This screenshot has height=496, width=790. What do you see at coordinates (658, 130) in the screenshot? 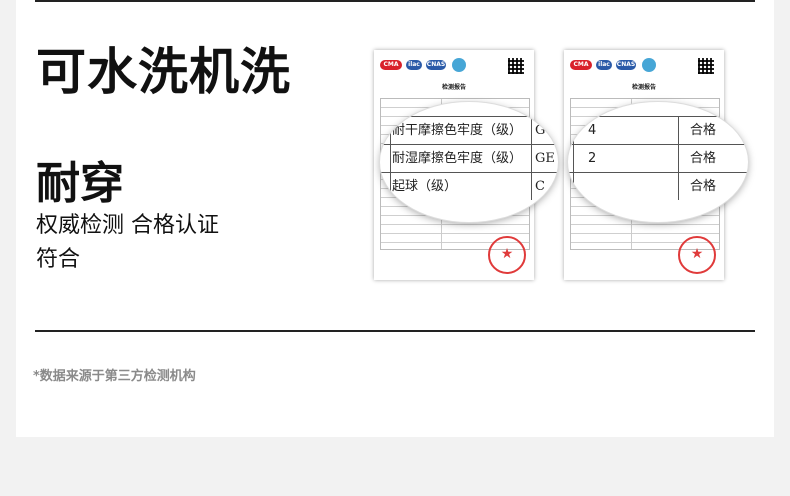
I see `magnified-row: 4 合格` at bounding box center [658, 130].